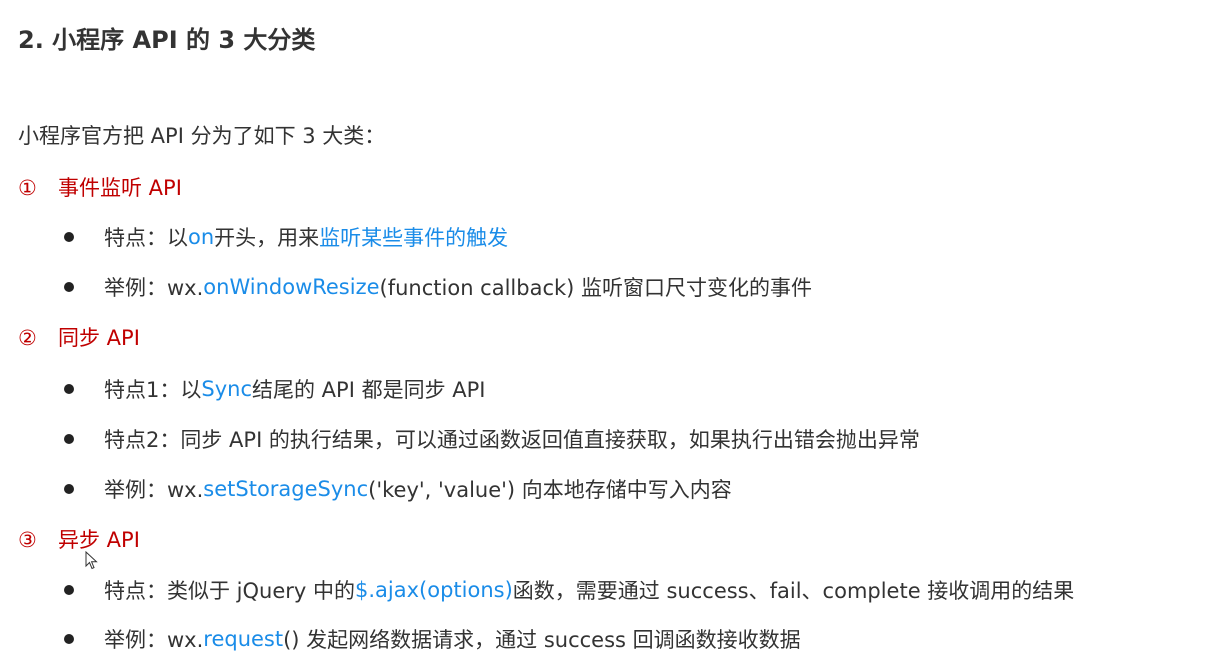  Describe the element at coordinates (550, 490) in the screenshot. I see `item-text: ('key', 'value') 向本地存储中写入内容` at that location.